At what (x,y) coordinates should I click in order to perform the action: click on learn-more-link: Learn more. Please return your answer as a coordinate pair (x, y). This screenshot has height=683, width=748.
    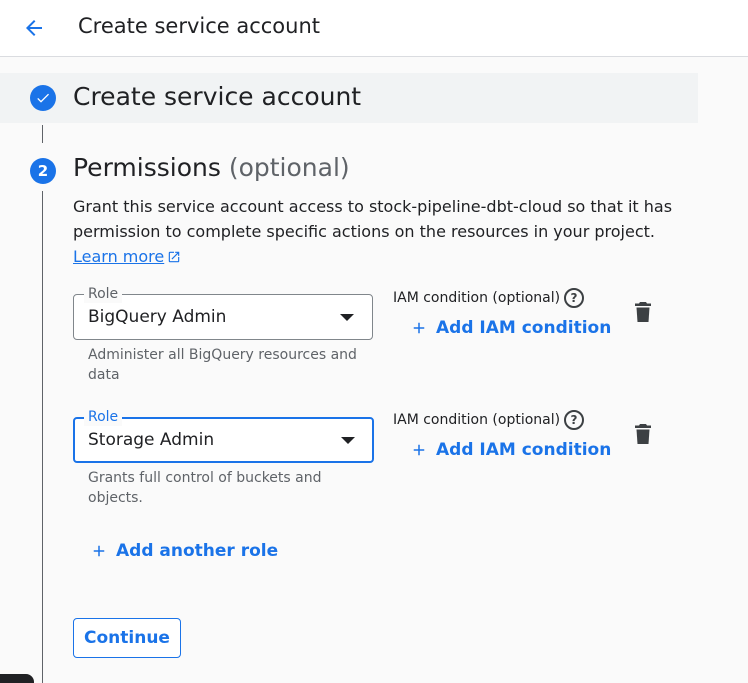
    Looking at the image, I should click on (127, 256).